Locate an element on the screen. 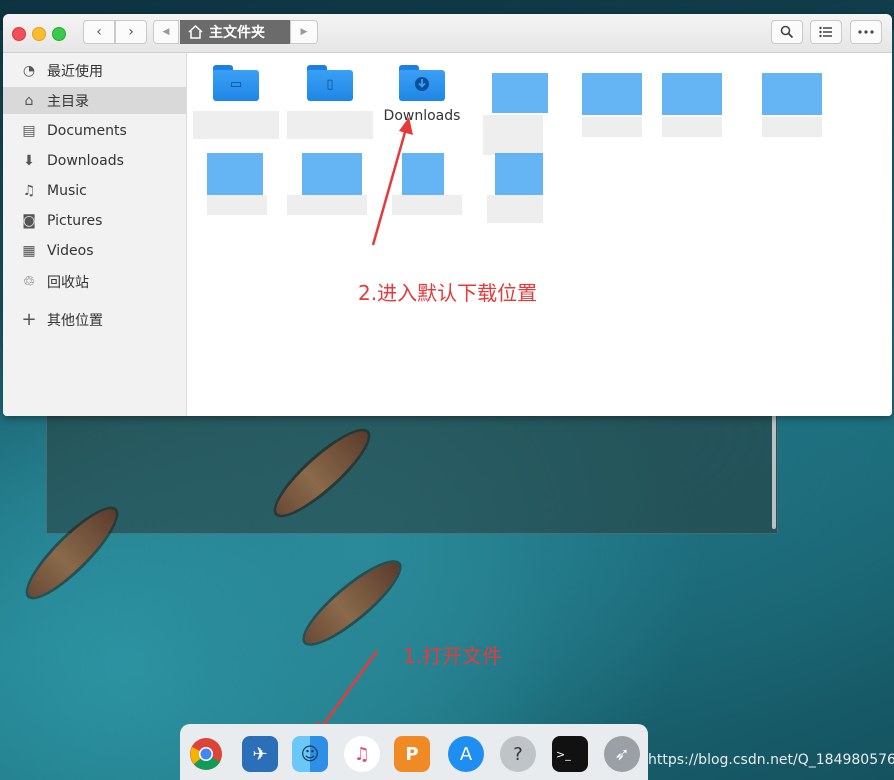 The width and height of the screenshot is (894, 780). path-scroll-left-button: ◀ is located at coordinates (166, 32).